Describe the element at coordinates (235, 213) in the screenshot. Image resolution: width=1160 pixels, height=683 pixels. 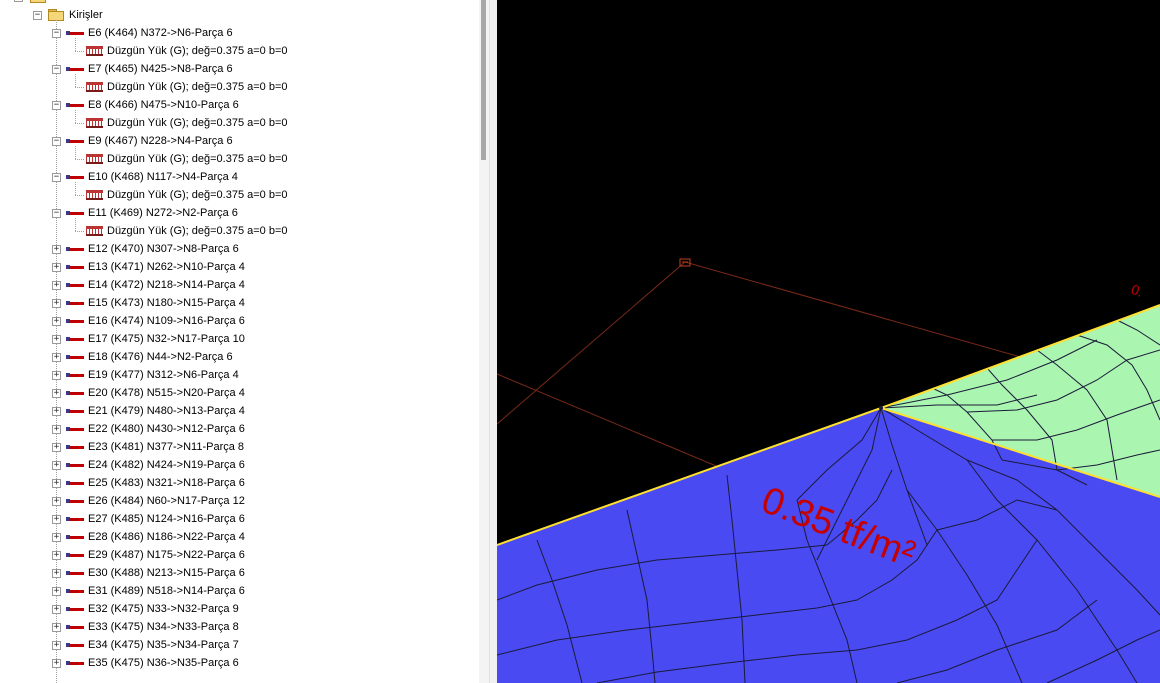
I see `tree-item-beam: − E11 (K469) N272->N2-Parça 6` at that location.